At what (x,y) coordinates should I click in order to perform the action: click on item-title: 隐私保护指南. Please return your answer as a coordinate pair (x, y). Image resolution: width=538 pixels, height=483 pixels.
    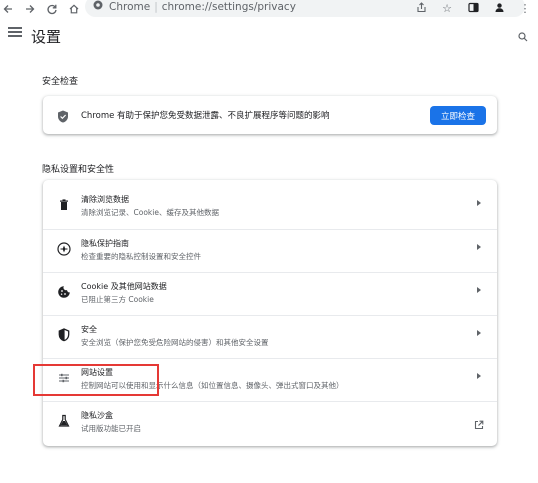
    Looking at the image, I should click on (105, 243).